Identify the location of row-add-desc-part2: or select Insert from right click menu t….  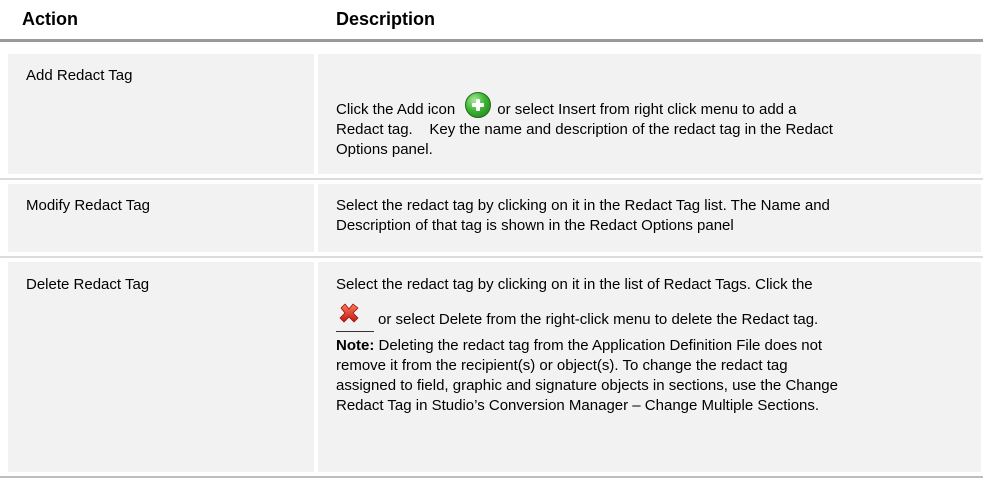
(647, 109).